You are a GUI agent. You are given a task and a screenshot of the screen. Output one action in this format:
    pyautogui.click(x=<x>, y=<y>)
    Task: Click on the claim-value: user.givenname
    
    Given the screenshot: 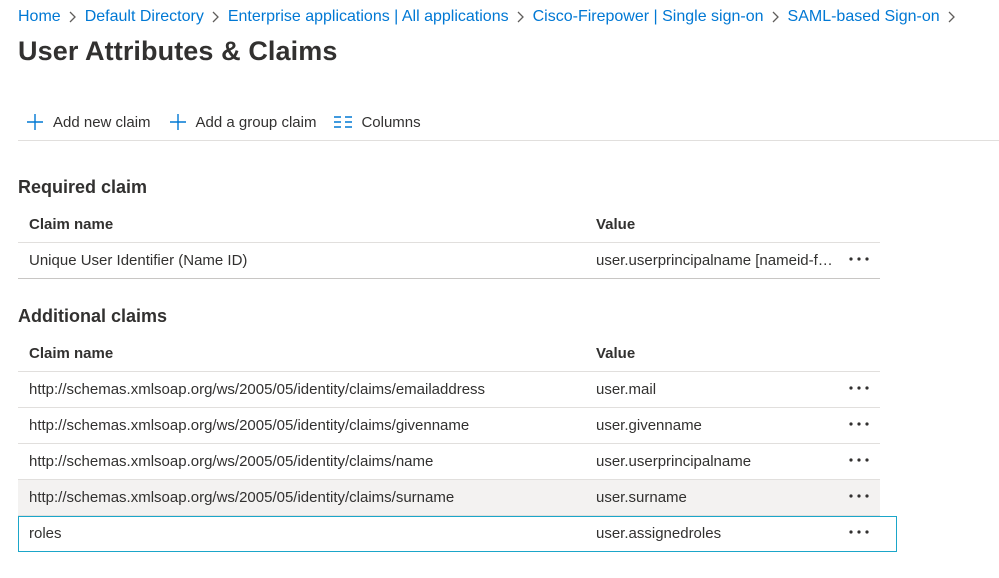 What is the action you would take?
    pyautogui.click(x=649, y=425)
    